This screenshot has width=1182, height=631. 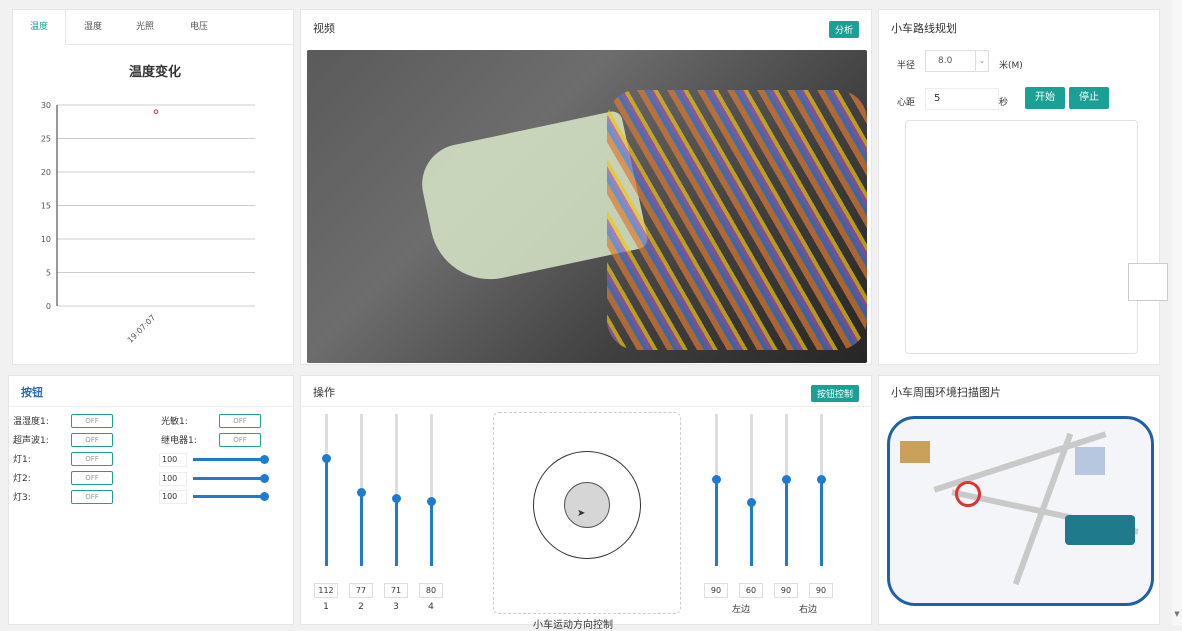 What do you see at coordinates (46, 239) in the screenshot?
I see `y-tick-label: 10` at bounding box center [46, 239].